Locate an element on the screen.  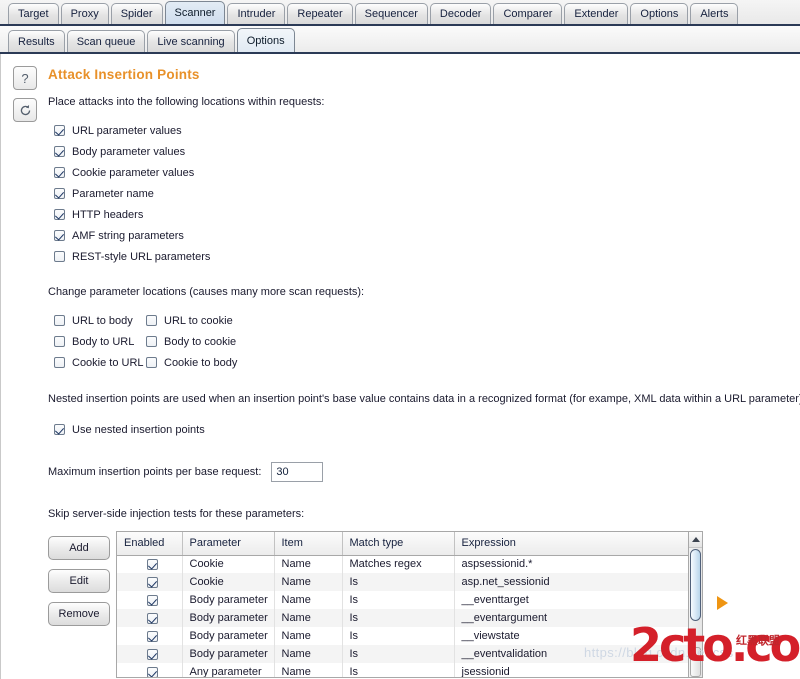
checkbox-cell: Body parameter values is located at coordinates (119, 152).